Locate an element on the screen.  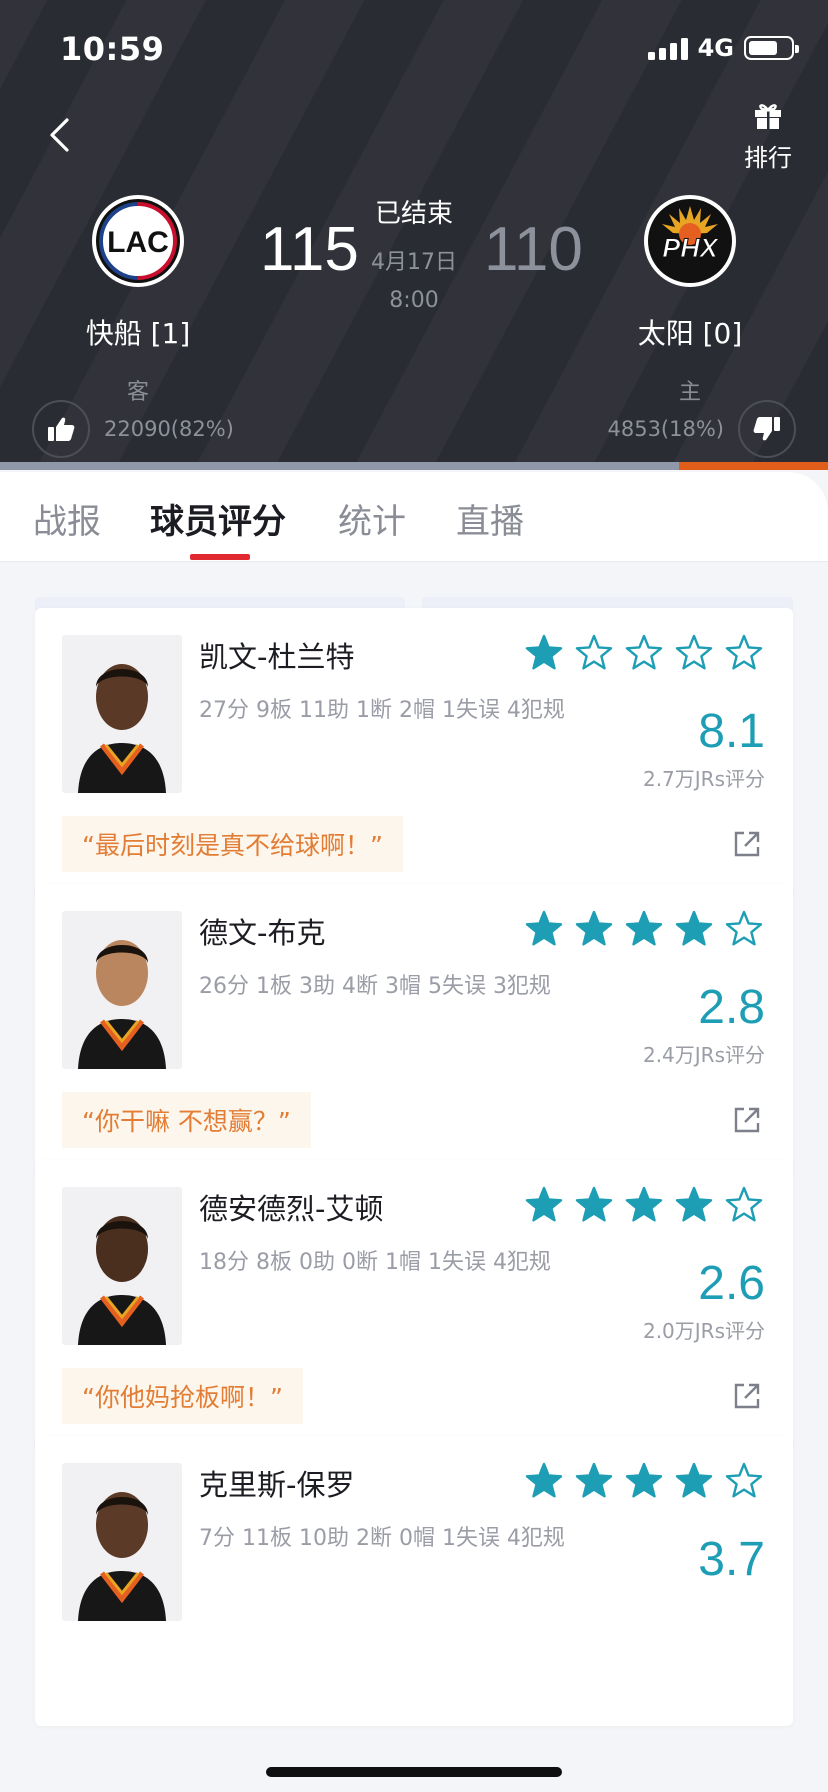
player-rating: 2.8 is located at coordinates (731, 1007).